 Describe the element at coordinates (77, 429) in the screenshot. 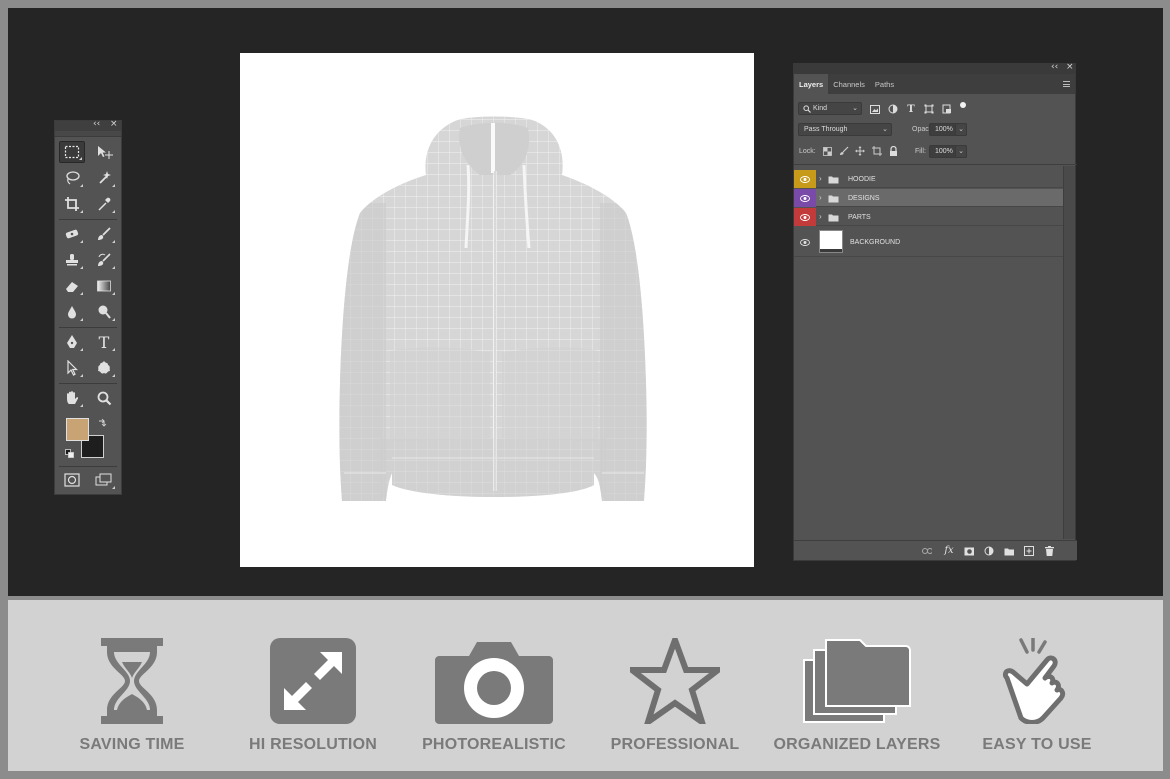

I see `foreground-color-swatch` at that location.